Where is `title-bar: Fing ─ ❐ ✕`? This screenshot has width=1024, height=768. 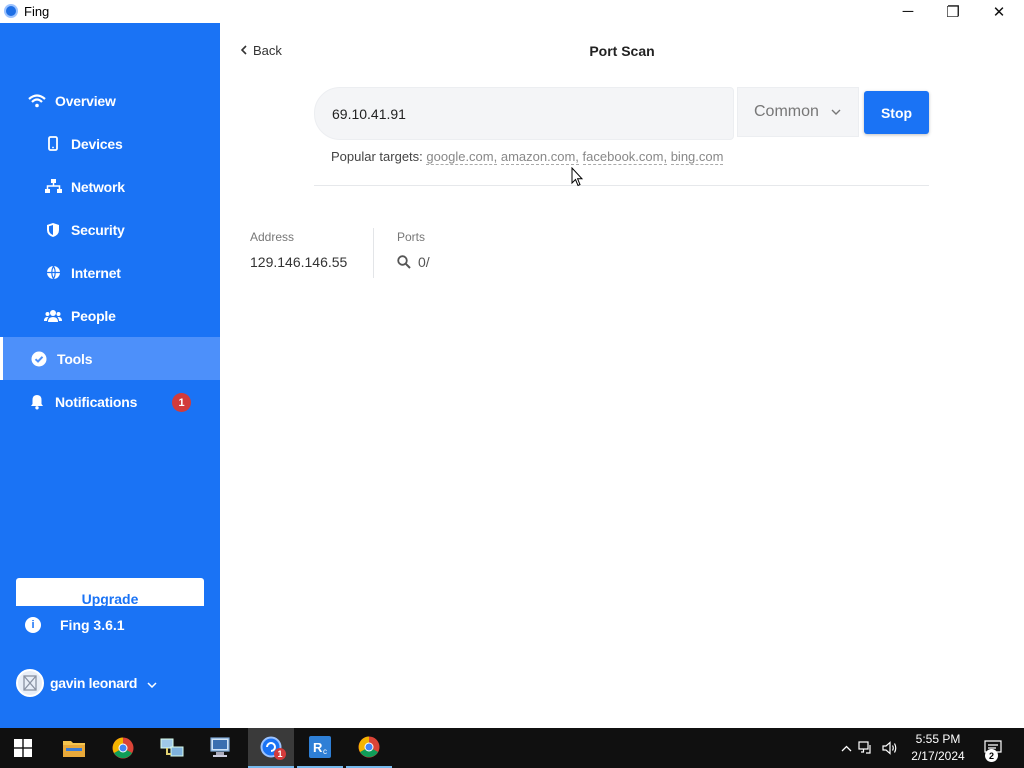 title-bar: Fing ─ ❐ ✕ is located at coordinates (512, 11).